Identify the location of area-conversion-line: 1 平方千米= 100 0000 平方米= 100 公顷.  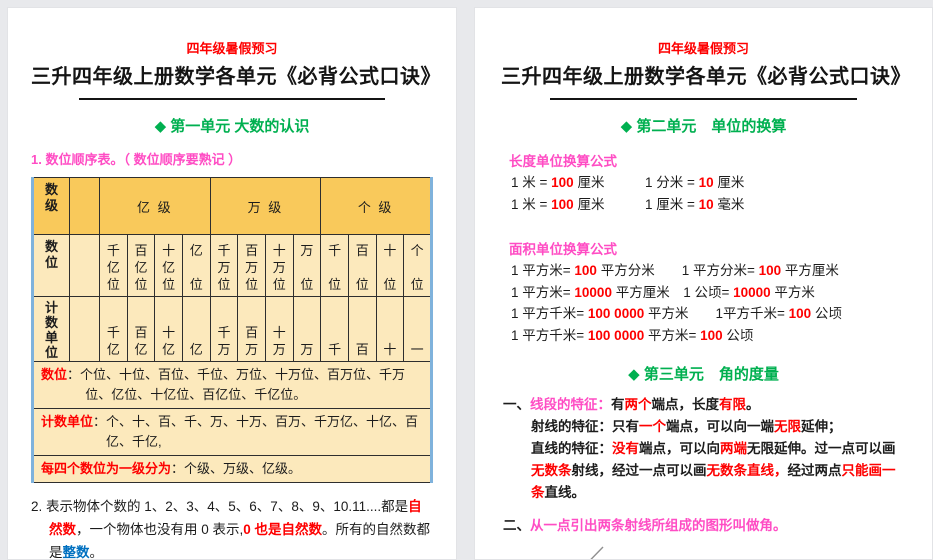
(632, 336).